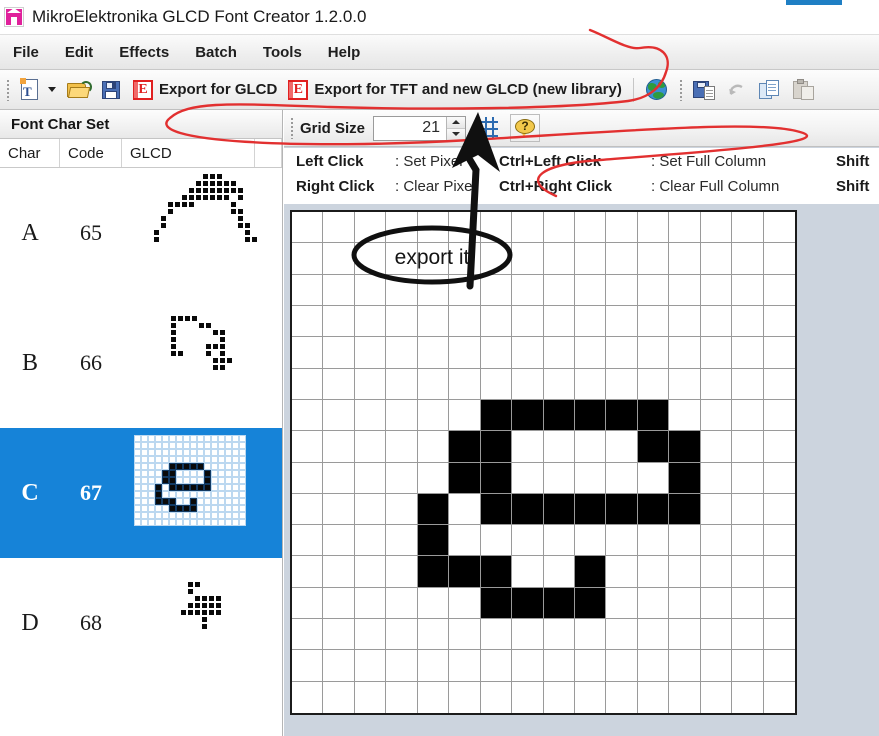 Image resolution: width=879 pixels, height=736 pixels. What do you see at coordinates (216, 52) in the screenshot?
I see `menu-item-batch: Batch` at bounding box center [216, 52].